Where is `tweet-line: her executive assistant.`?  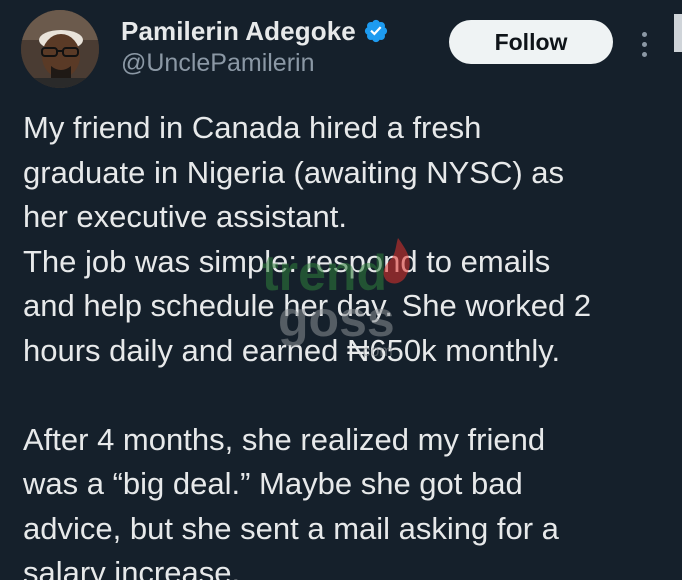
tweet-line: her executive assistant. is located at coordinates (185, 216).